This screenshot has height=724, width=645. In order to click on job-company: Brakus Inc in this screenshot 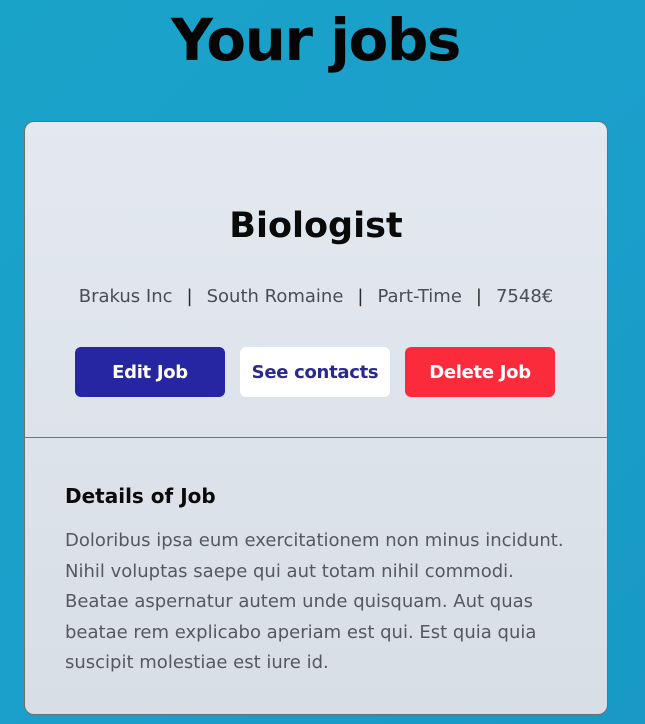, I will do `click(125, 296)`.